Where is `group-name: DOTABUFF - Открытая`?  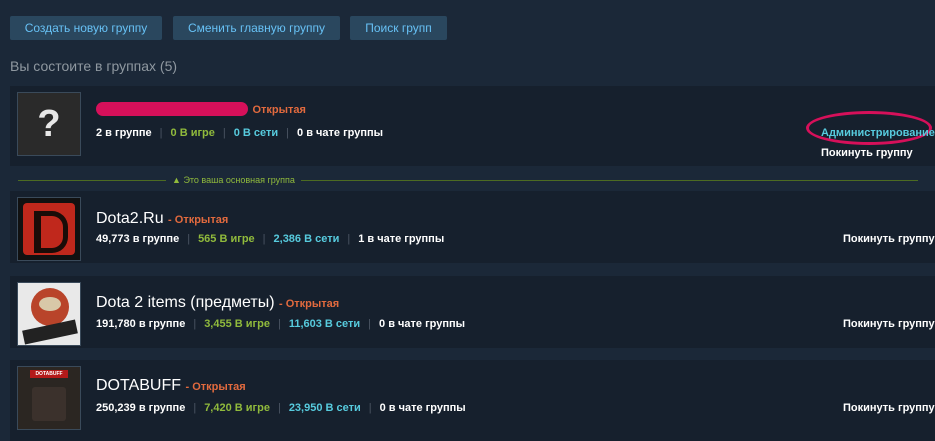 group-name: DOTABUFF - Открытая is located at coordinates (171, 386).